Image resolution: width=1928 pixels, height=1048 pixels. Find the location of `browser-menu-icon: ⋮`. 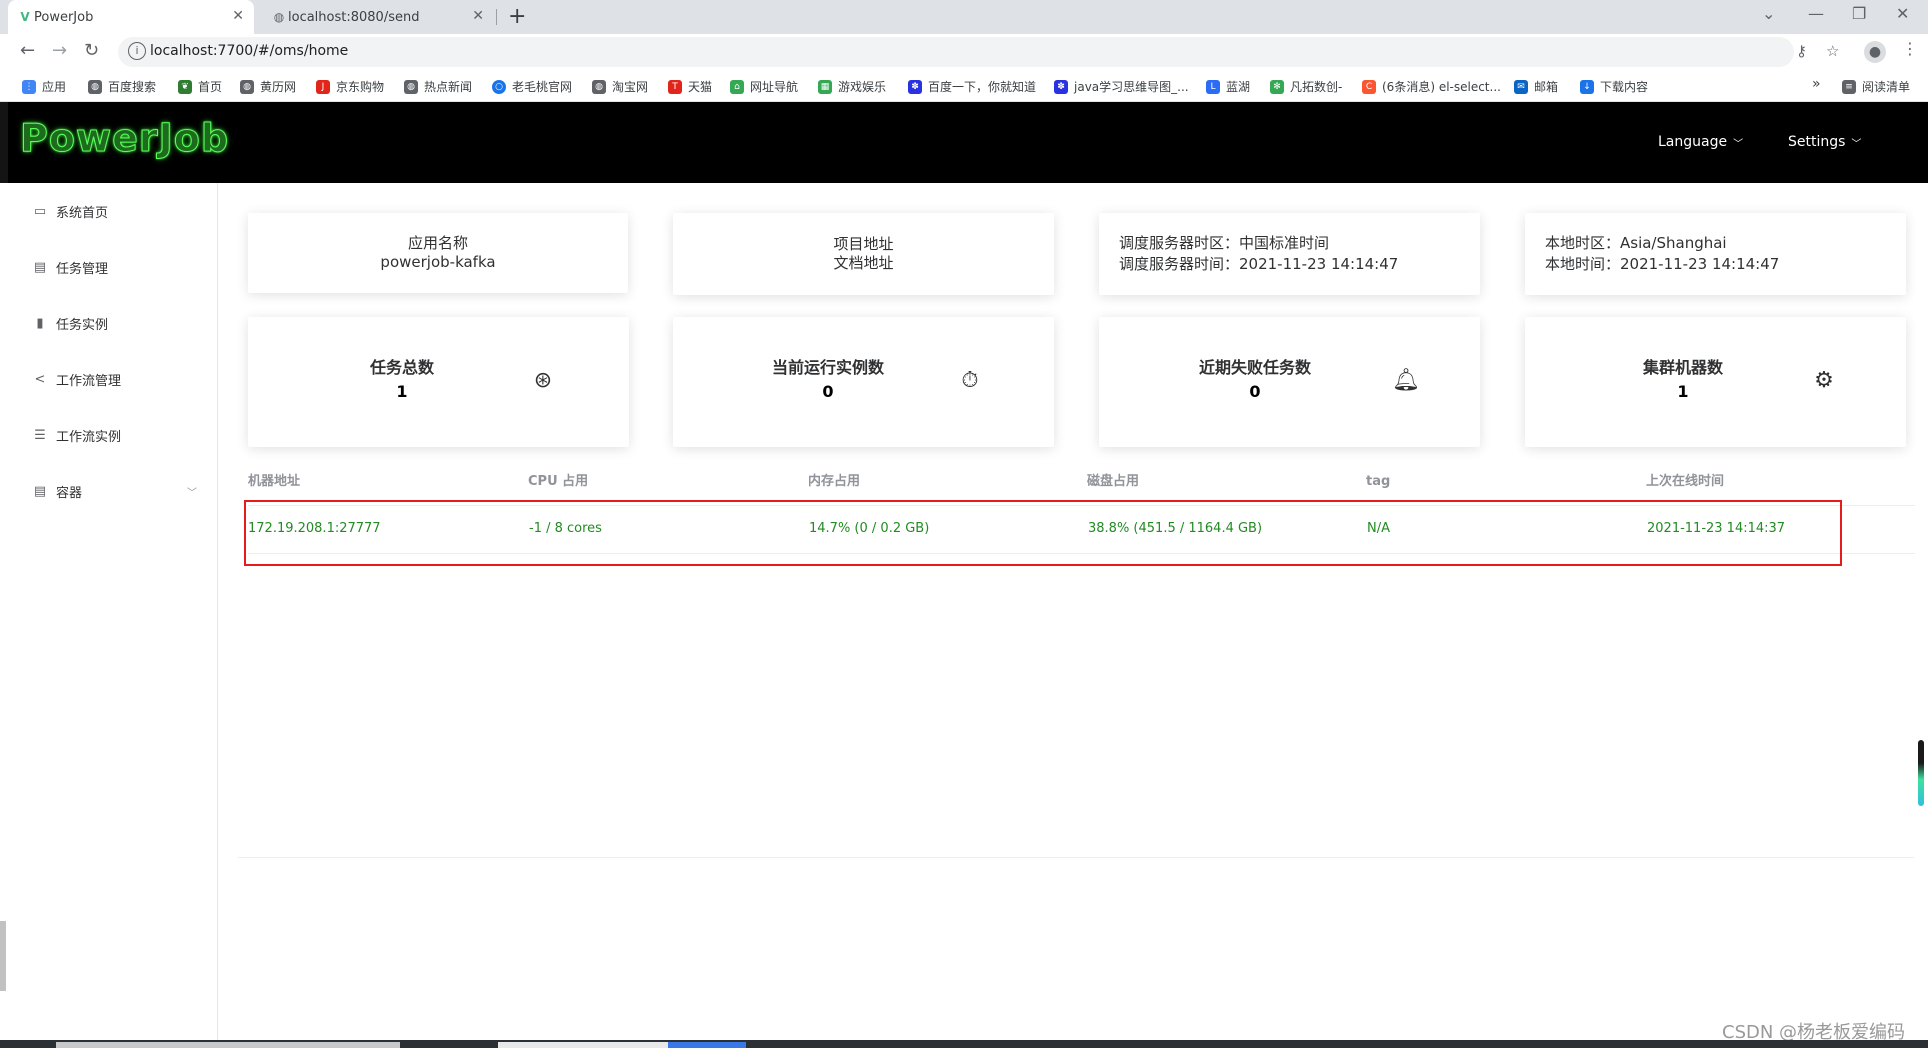

browser-menu-icon: ⋮ is located at coordinates (1910, 48).